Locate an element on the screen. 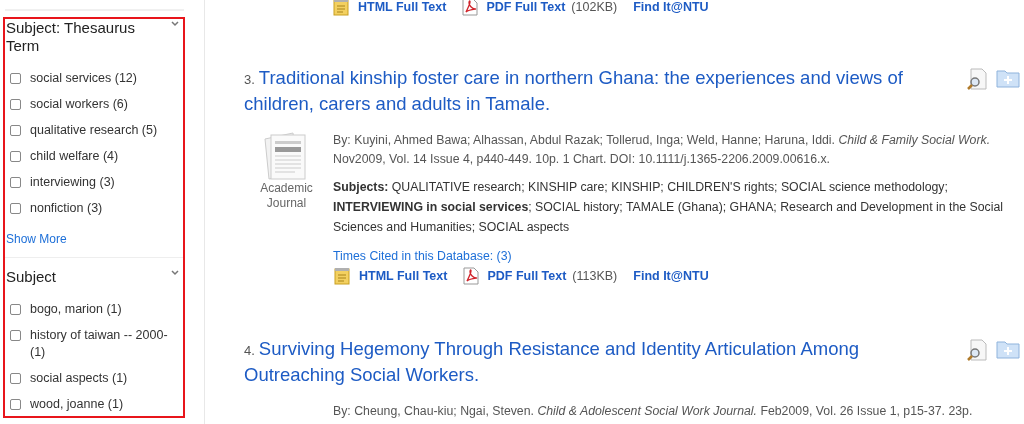 The height and width of the screenshot is (424, 1024). citation-text: By: Kuyini, Ahmed Bawa; Alhassan, Abdul Razak; Tollerud, Inga; Weld, Hanne; Haruna, Iddi. Child & Family Social Work. Nov2009, Vol. 14 Issue 4, p440-449. 10p. 1 Chart. DOI: 10.1111/j.1365-2206.2009.00616.x. is located at coordinates (662, 150).